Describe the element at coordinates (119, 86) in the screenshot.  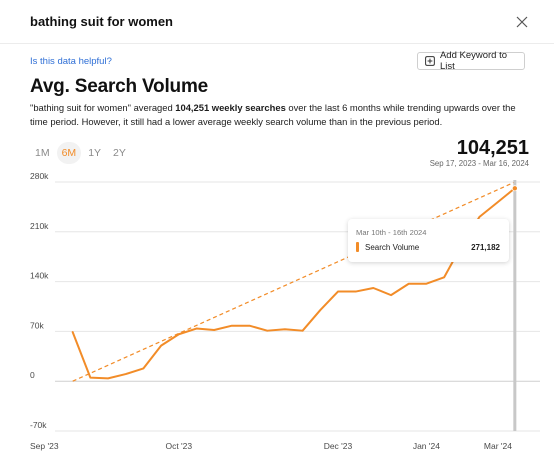
I see `section-title: Avg. Search Volume` at that location.